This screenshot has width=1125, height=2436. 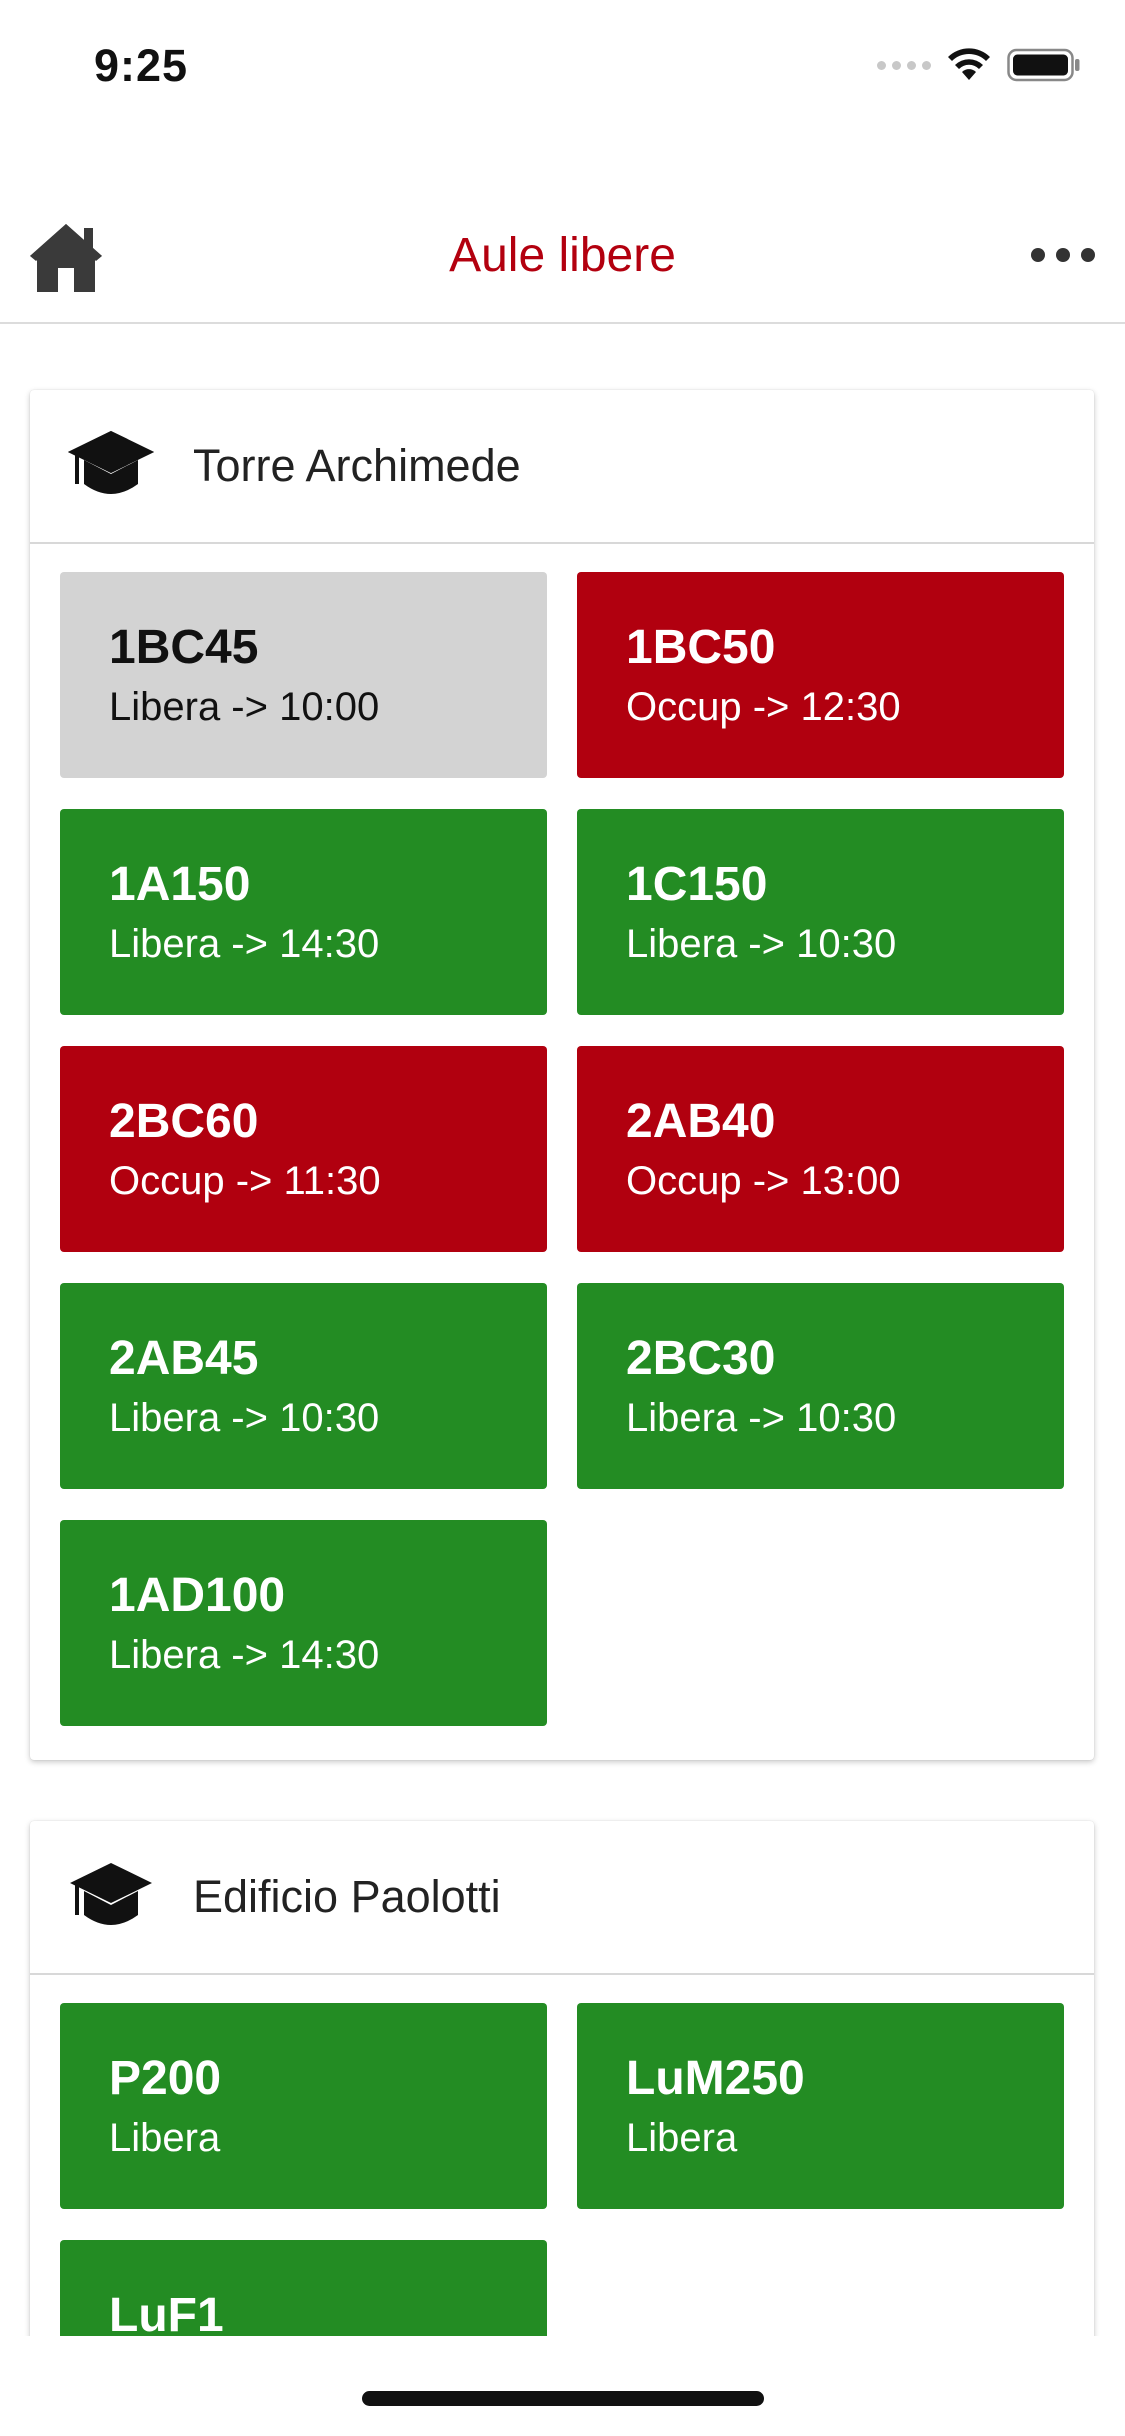 I want to click on room-tile: LuM250 Libera, so click(x=820, y=2106).